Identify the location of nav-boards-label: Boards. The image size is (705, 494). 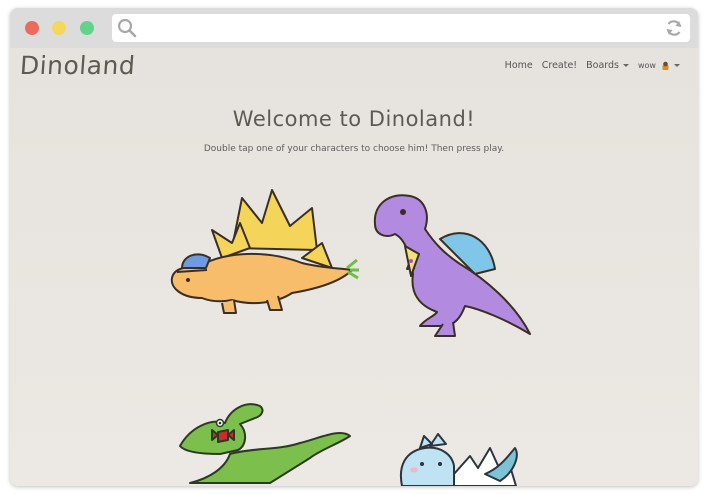
(602, 65).